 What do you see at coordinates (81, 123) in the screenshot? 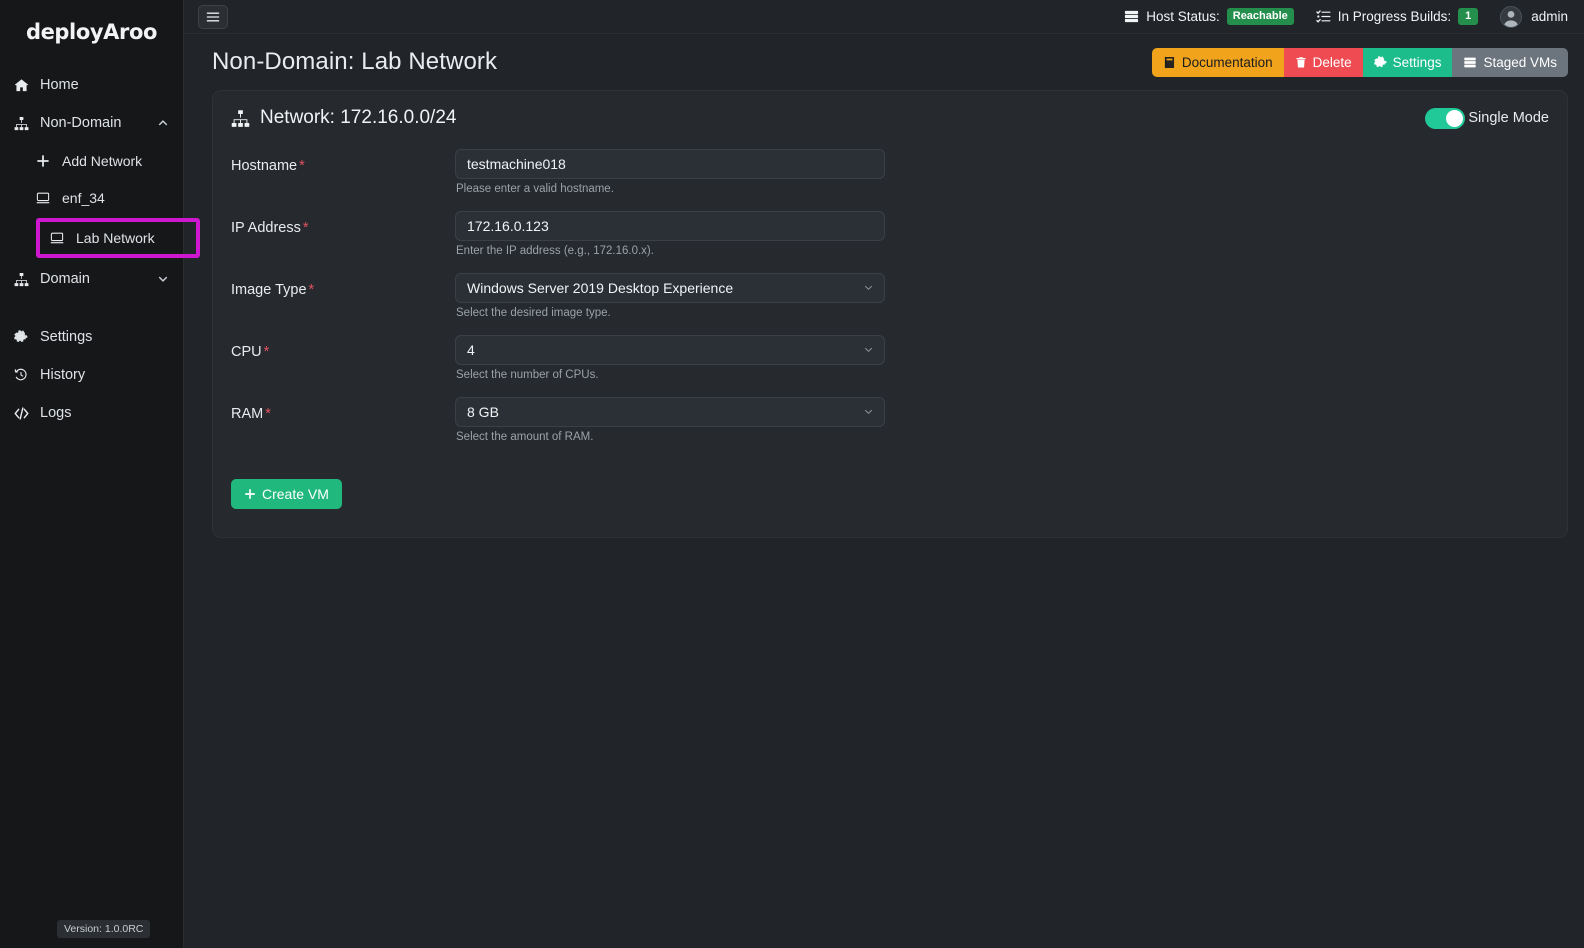
I see `sidebar-item-non-domain-label: Non-Domain` at bounding box center [81, 123].